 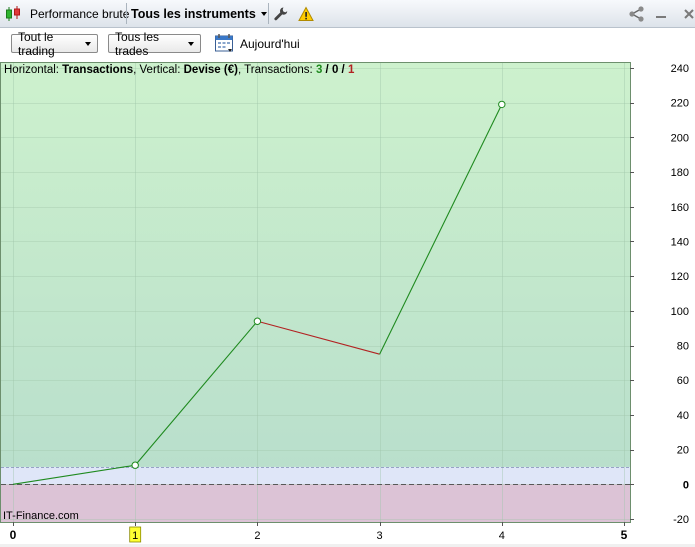 I want to click on window-title: Performance brute, so click(x=80, y=13).